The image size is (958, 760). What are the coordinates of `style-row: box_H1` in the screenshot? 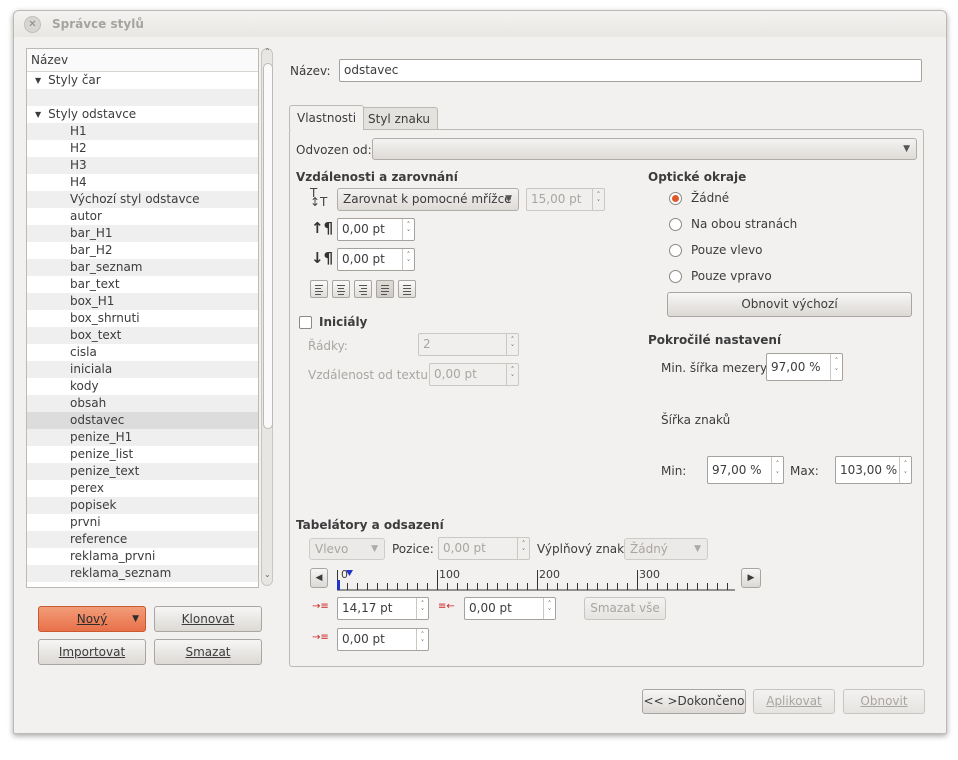 It's located at (142, 301).